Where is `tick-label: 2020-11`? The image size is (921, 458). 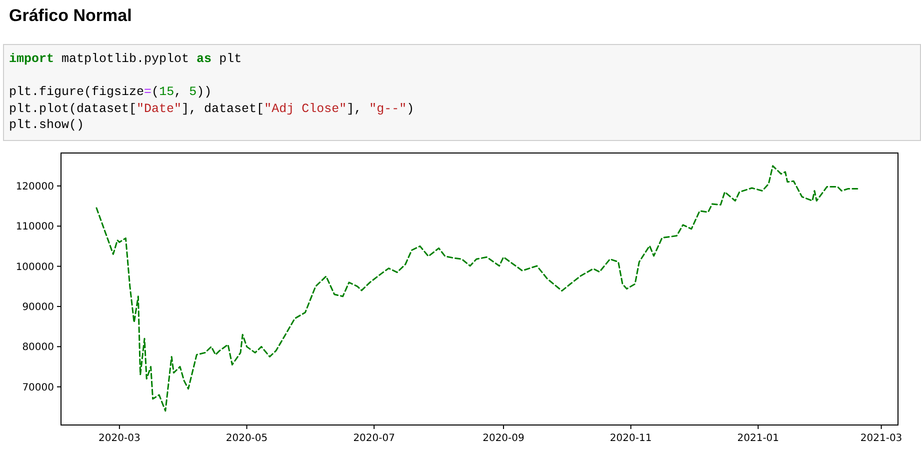 tick-label: 2020-11 is located at coordinates (631, 438).